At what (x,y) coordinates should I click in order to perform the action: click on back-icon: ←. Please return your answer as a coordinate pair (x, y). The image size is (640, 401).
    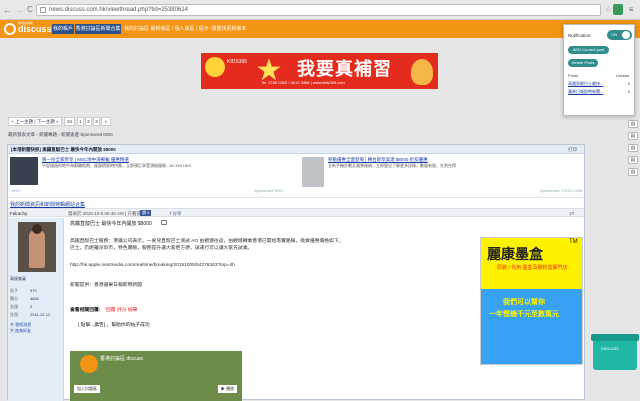
    Looking at the image, I should click on (7, 10).